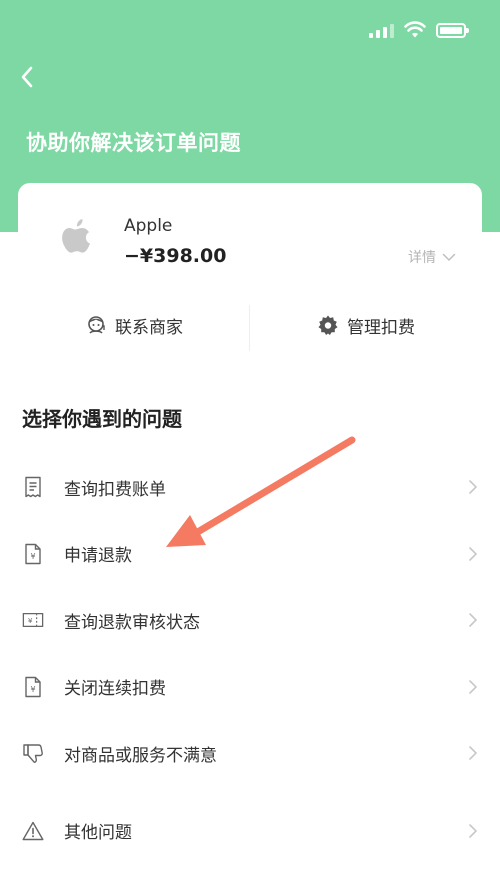  What do you see at coordinates (452, 30) in the screenshot?
I see `battery-icon` at bounding box center [452, 30].